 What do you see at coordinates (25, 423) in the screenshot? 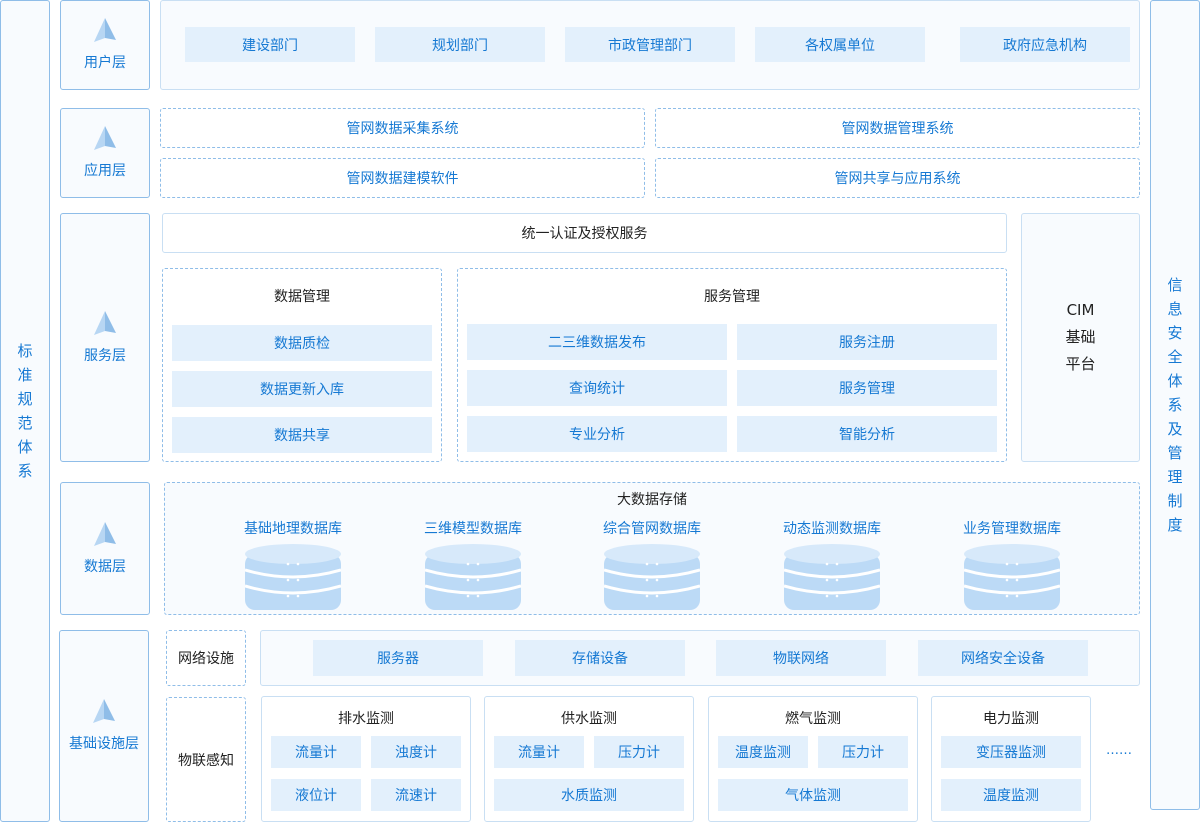
I see `side-char: 范` at bounding box center [25, 423].